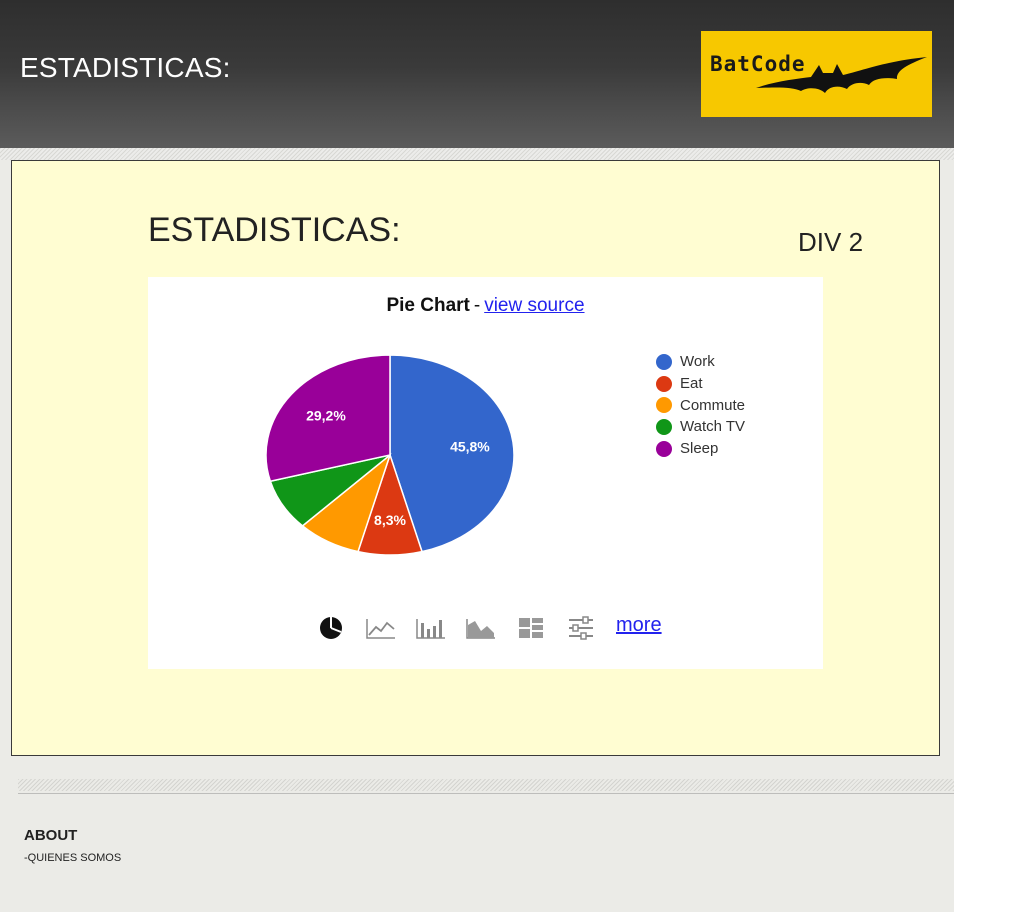 The height and width of the screenshot is (912, 1024). I want to click on area-chart-icon, so click(481, 628).